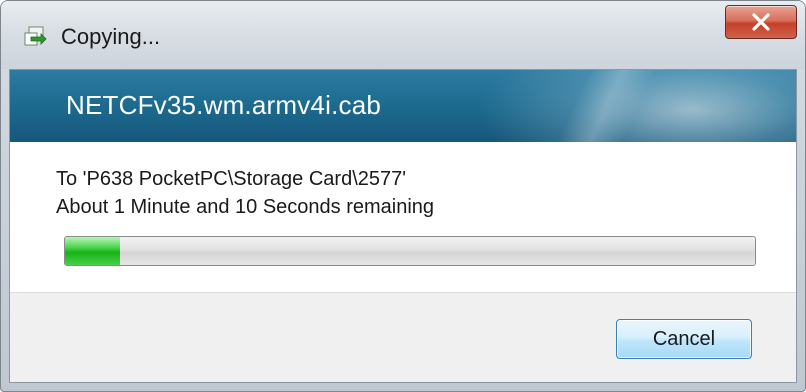 This screenshot has height=392, width=806. Describe the element at coordinates (245, 207) in the screenshot. I see `time-remaining-text: About 1 Minute and 10 Seconds remaining` at that location.